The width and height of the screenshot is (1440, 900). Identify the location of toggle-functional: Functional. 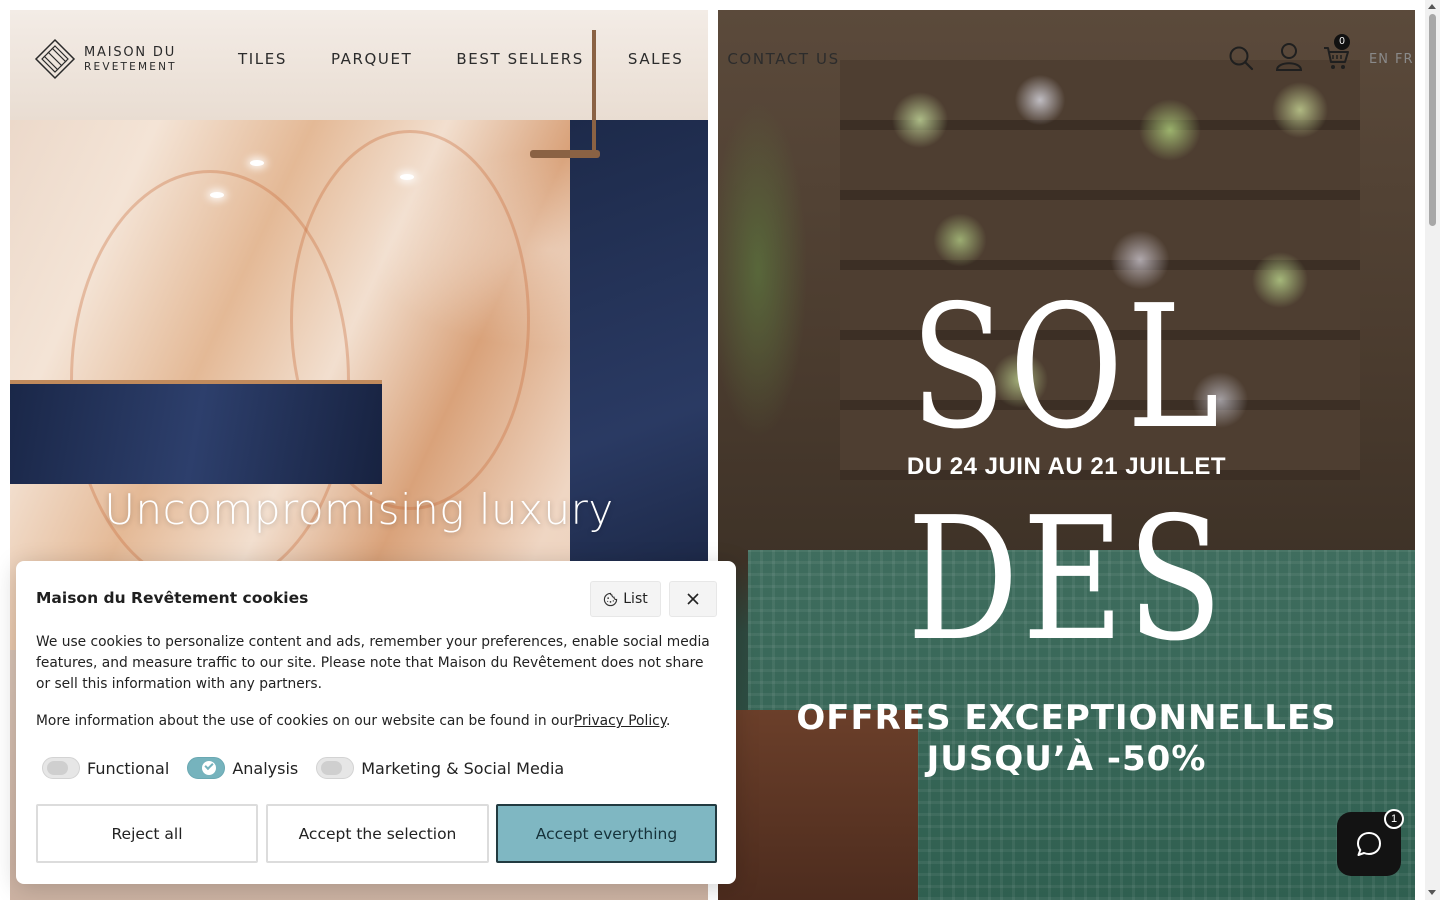
(105, 768).